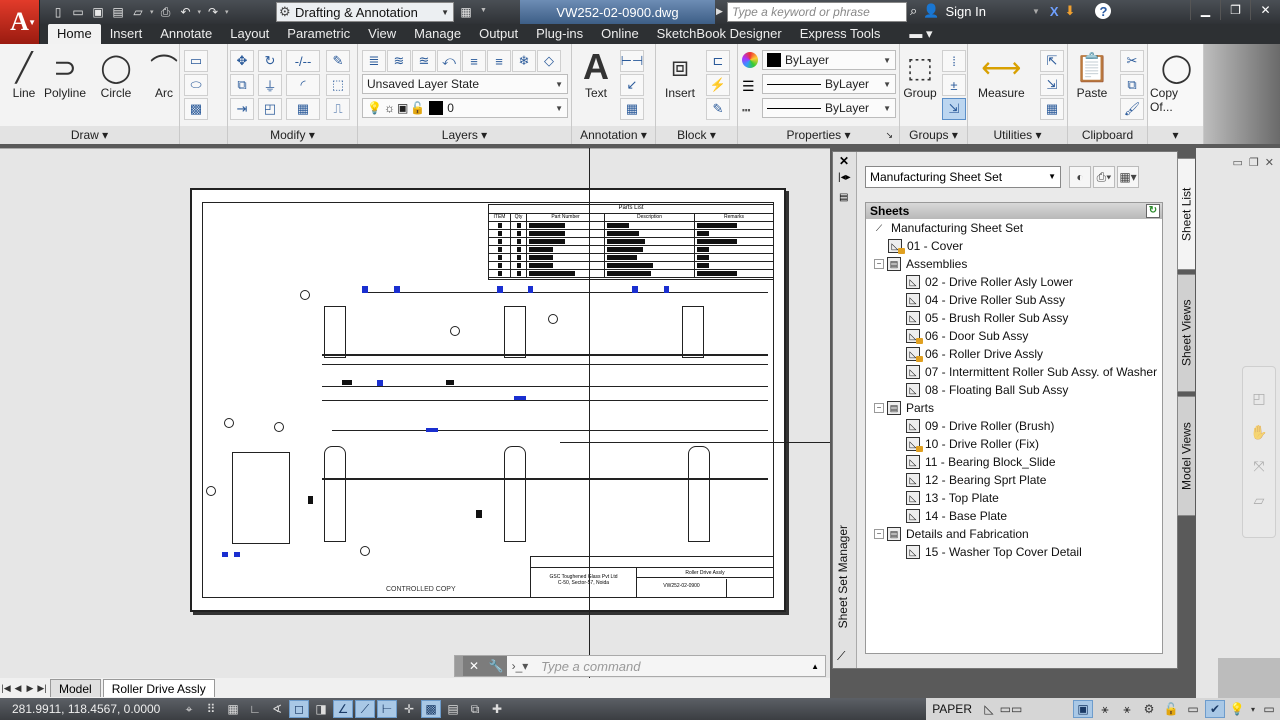  What do you see at coordinates (840, 34) in the screenshot?
I see `tab-express-tools: Express Tools` at bounding box center [840, 34].